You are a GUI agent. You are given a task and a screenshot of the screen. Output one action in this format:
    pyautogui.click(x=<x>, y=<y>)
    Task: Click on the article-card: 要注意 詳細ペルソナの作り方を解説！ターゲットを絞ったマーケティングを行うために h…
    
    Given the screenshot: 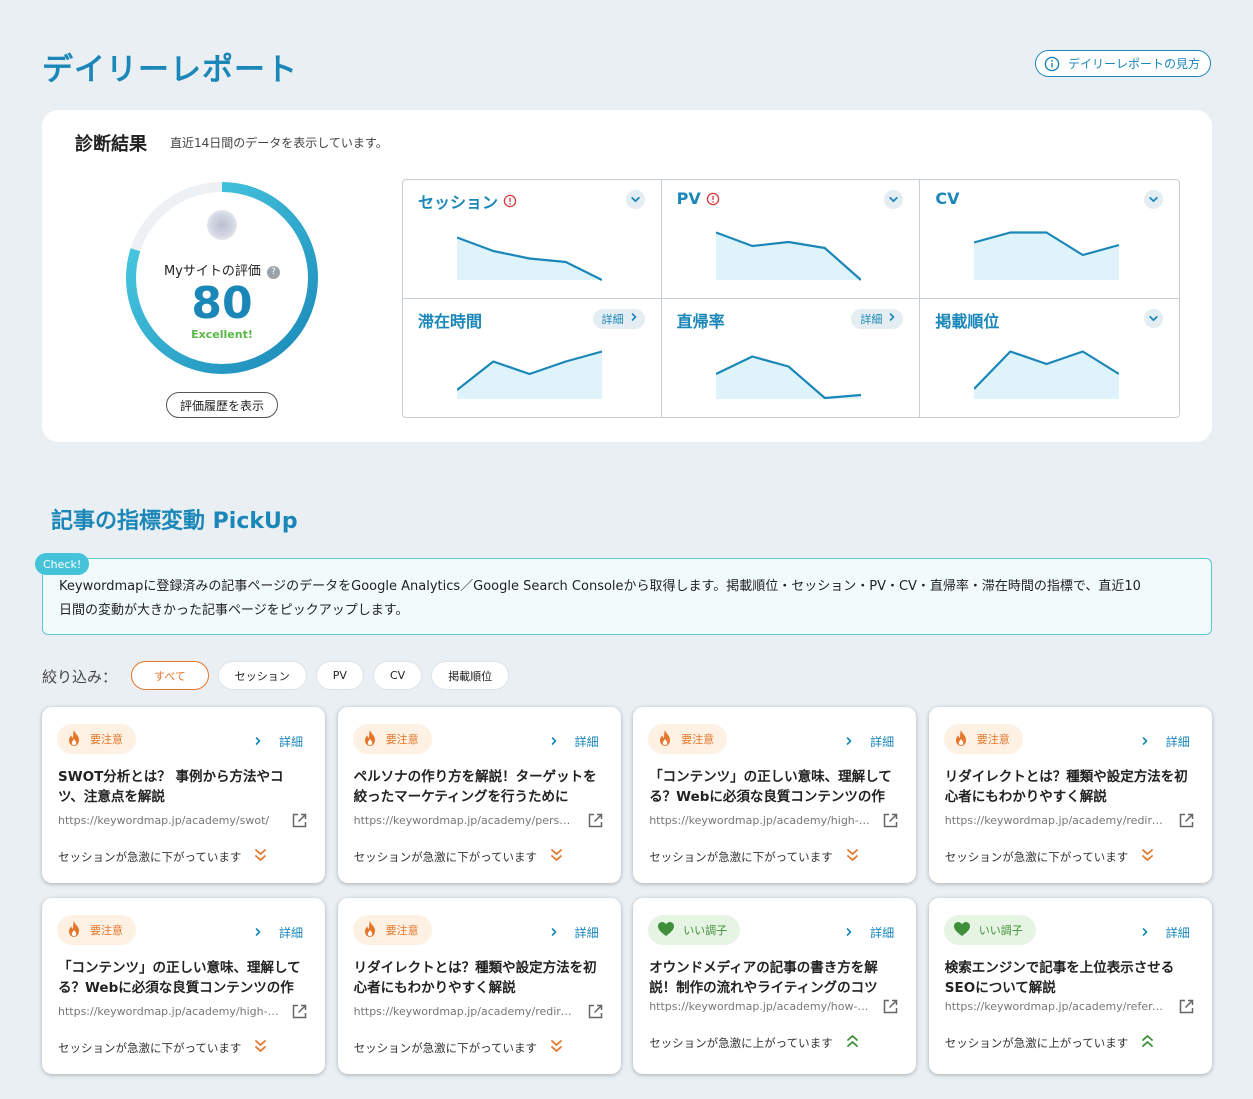 What is the action you would take?
    pyautogui.click(x=479, y=795)
    